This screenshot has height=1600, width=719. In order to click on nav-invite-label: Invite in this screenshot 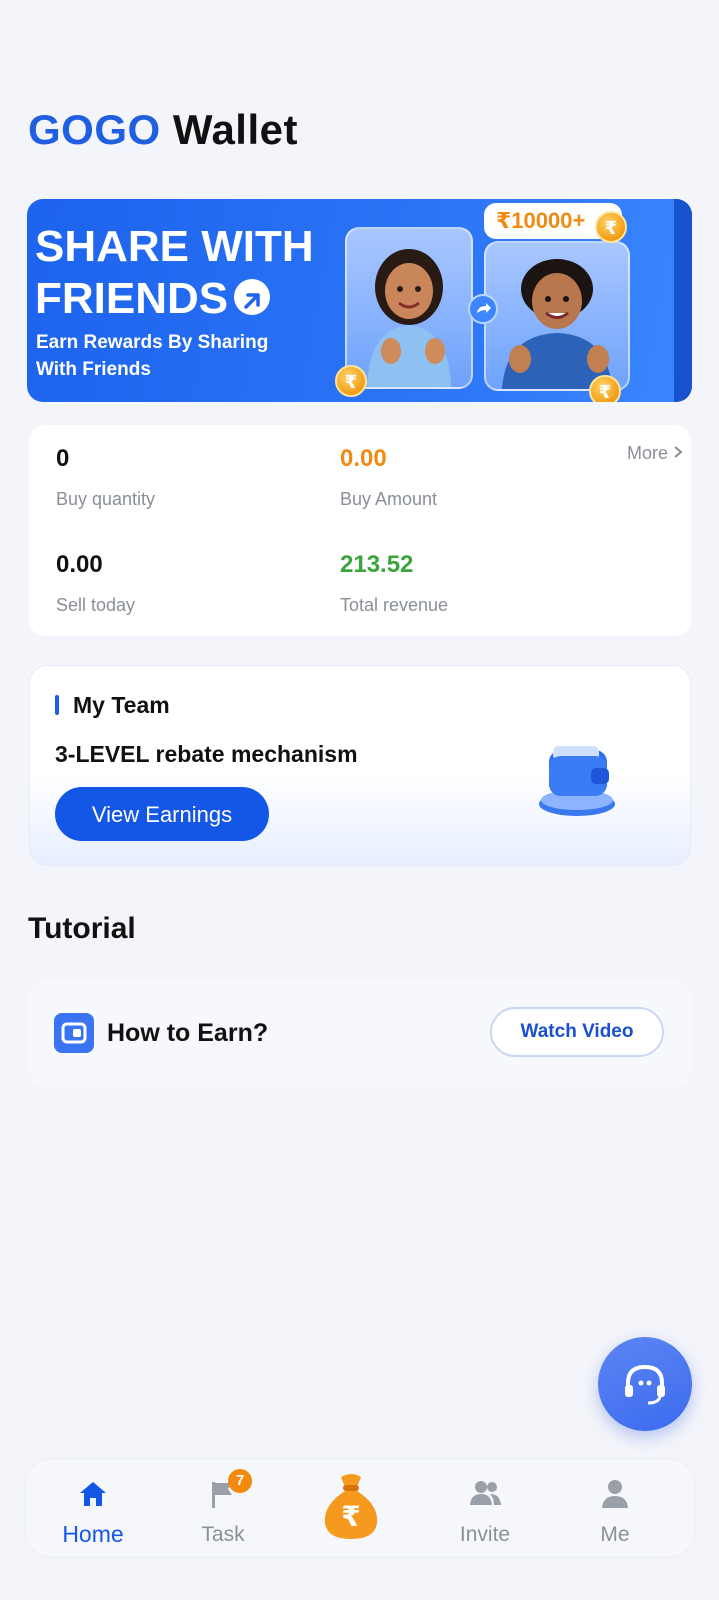, I will do `click(485, 1534)`.